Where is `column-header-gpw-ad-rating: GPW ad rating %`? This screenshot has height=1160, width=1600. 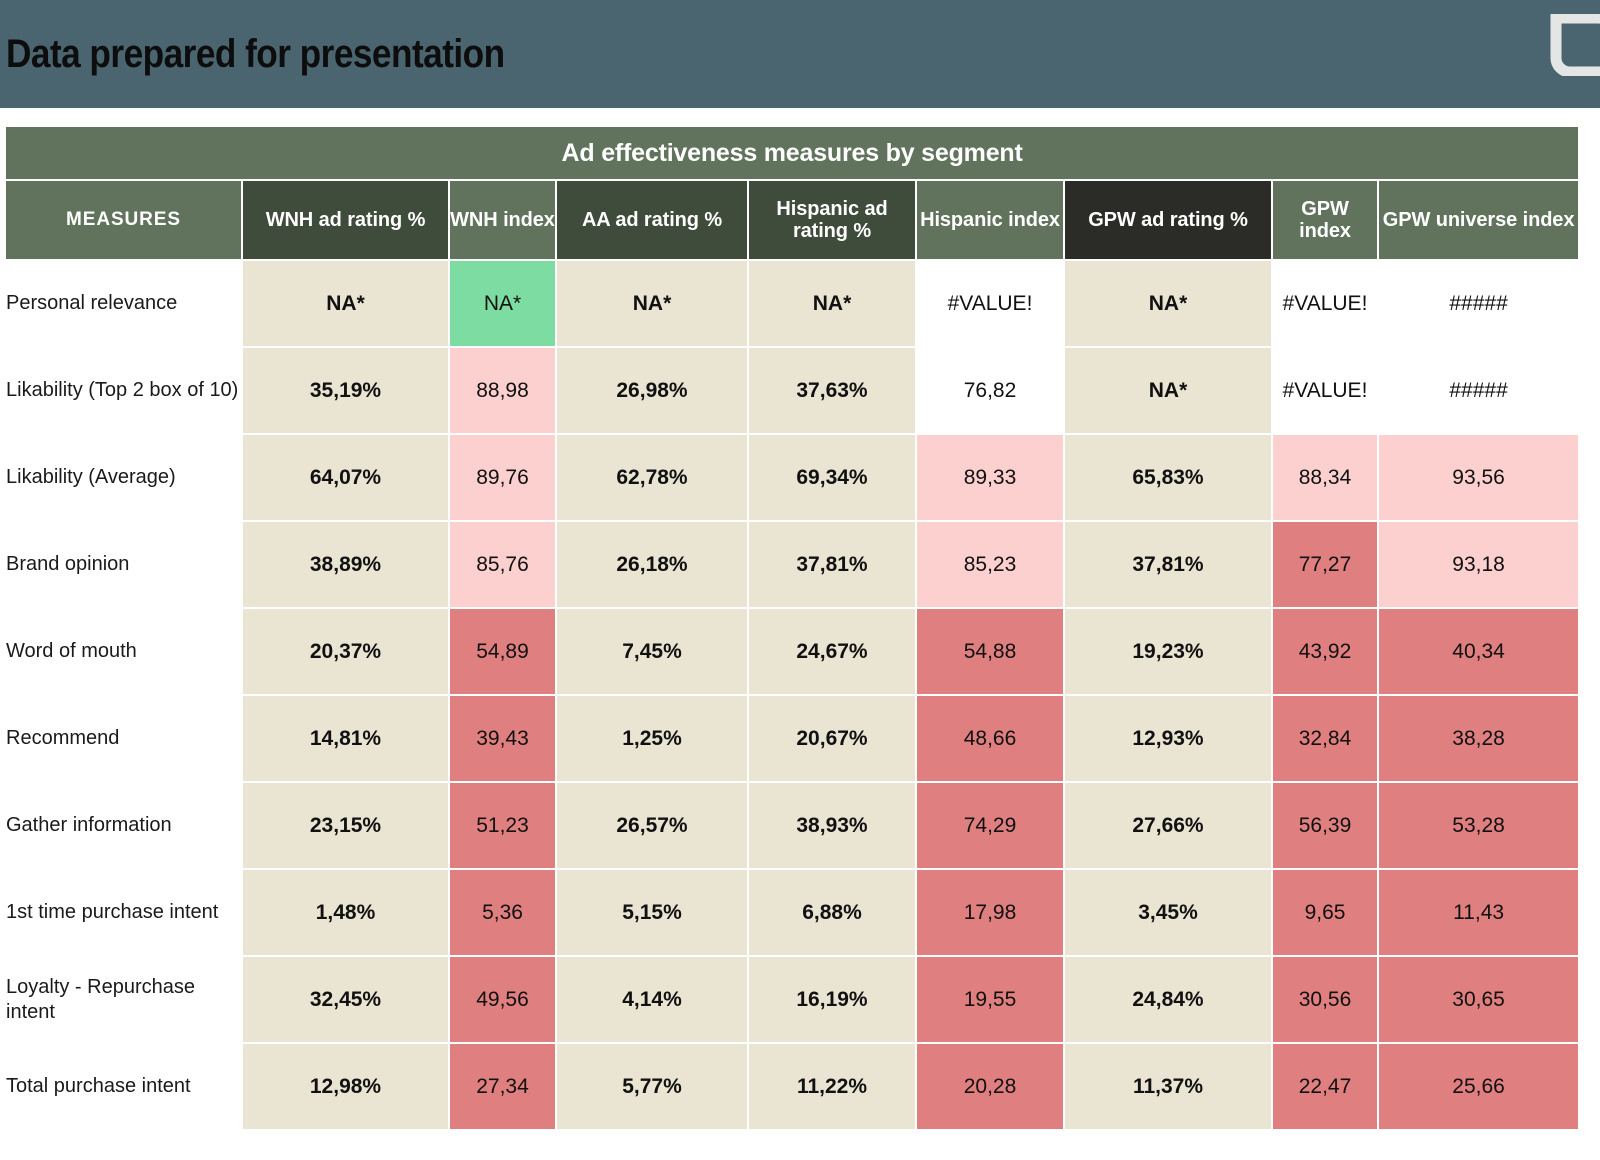 column-header-gpw-ad-rating: GPW ad rating % is located at coordinates (1168, 220).